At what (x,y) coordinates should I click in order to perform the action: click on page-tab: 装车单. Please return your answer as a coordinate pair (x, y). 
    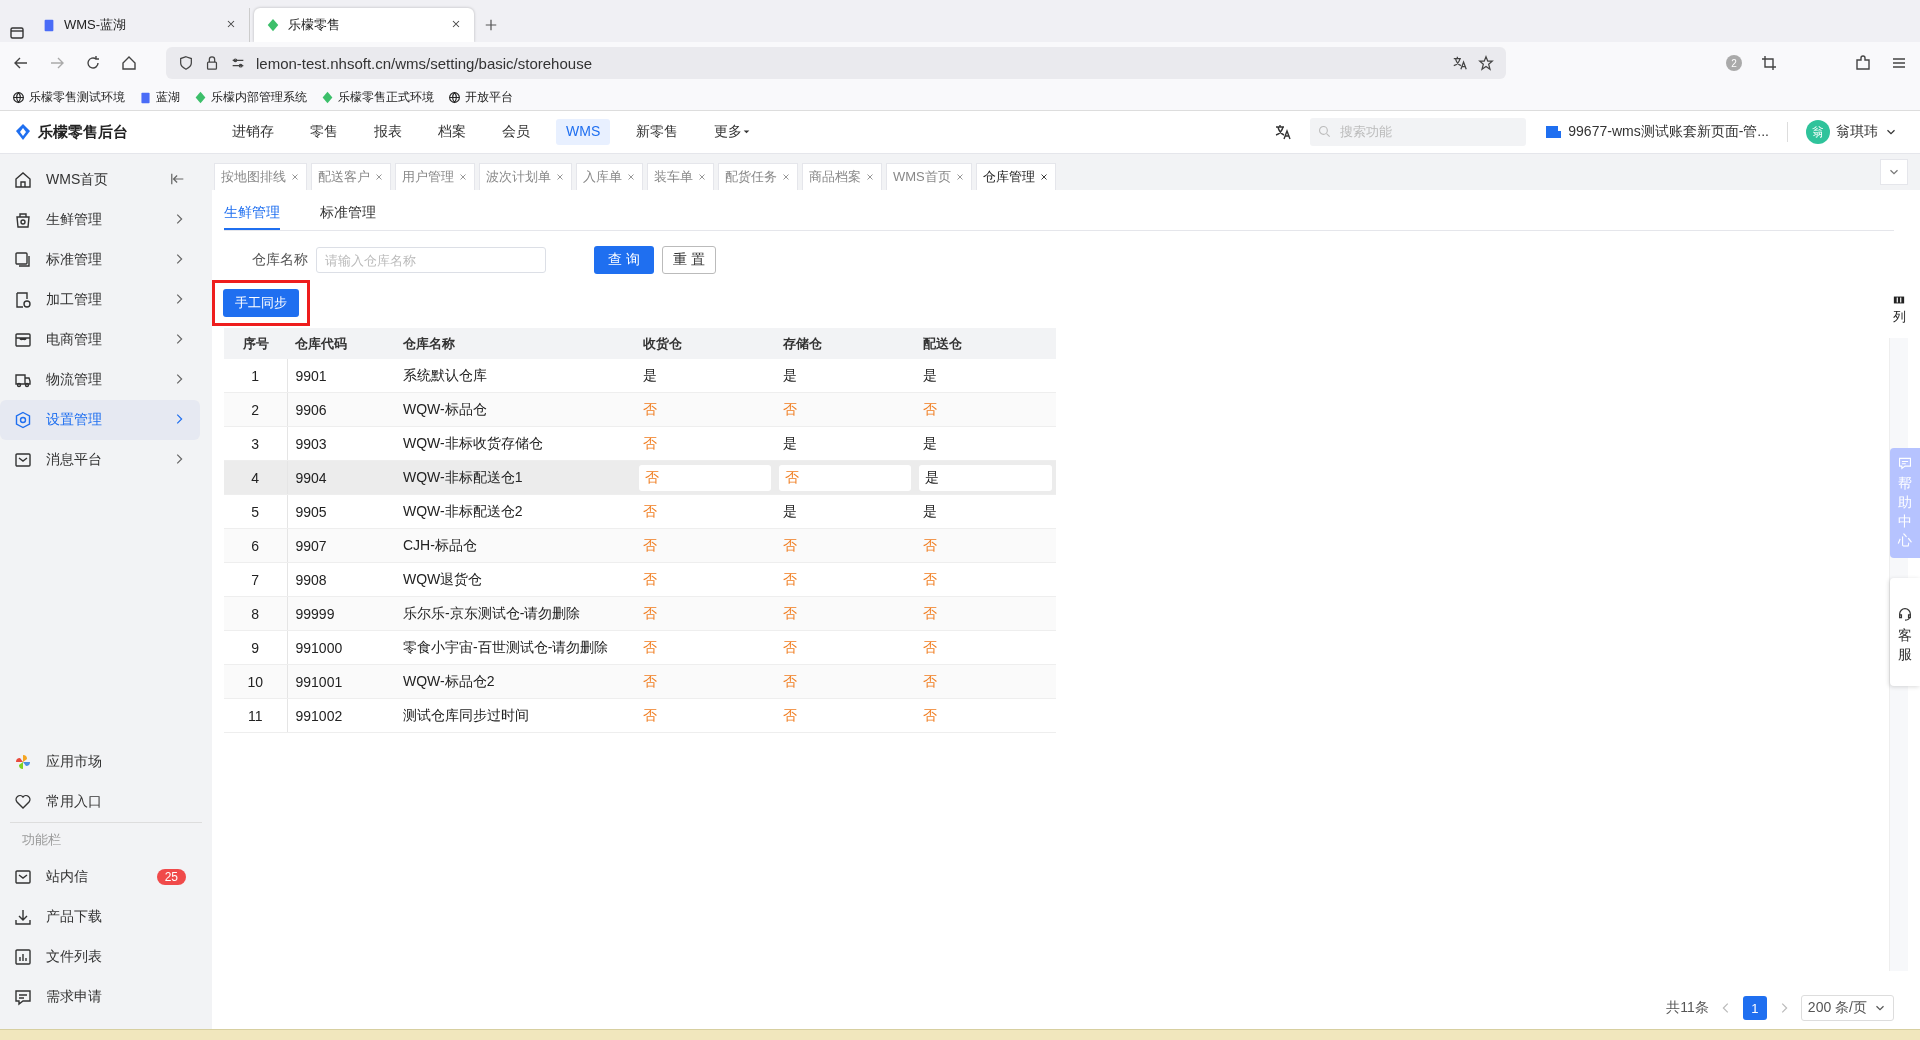
    Looking at the image, I should click on (680, 176).